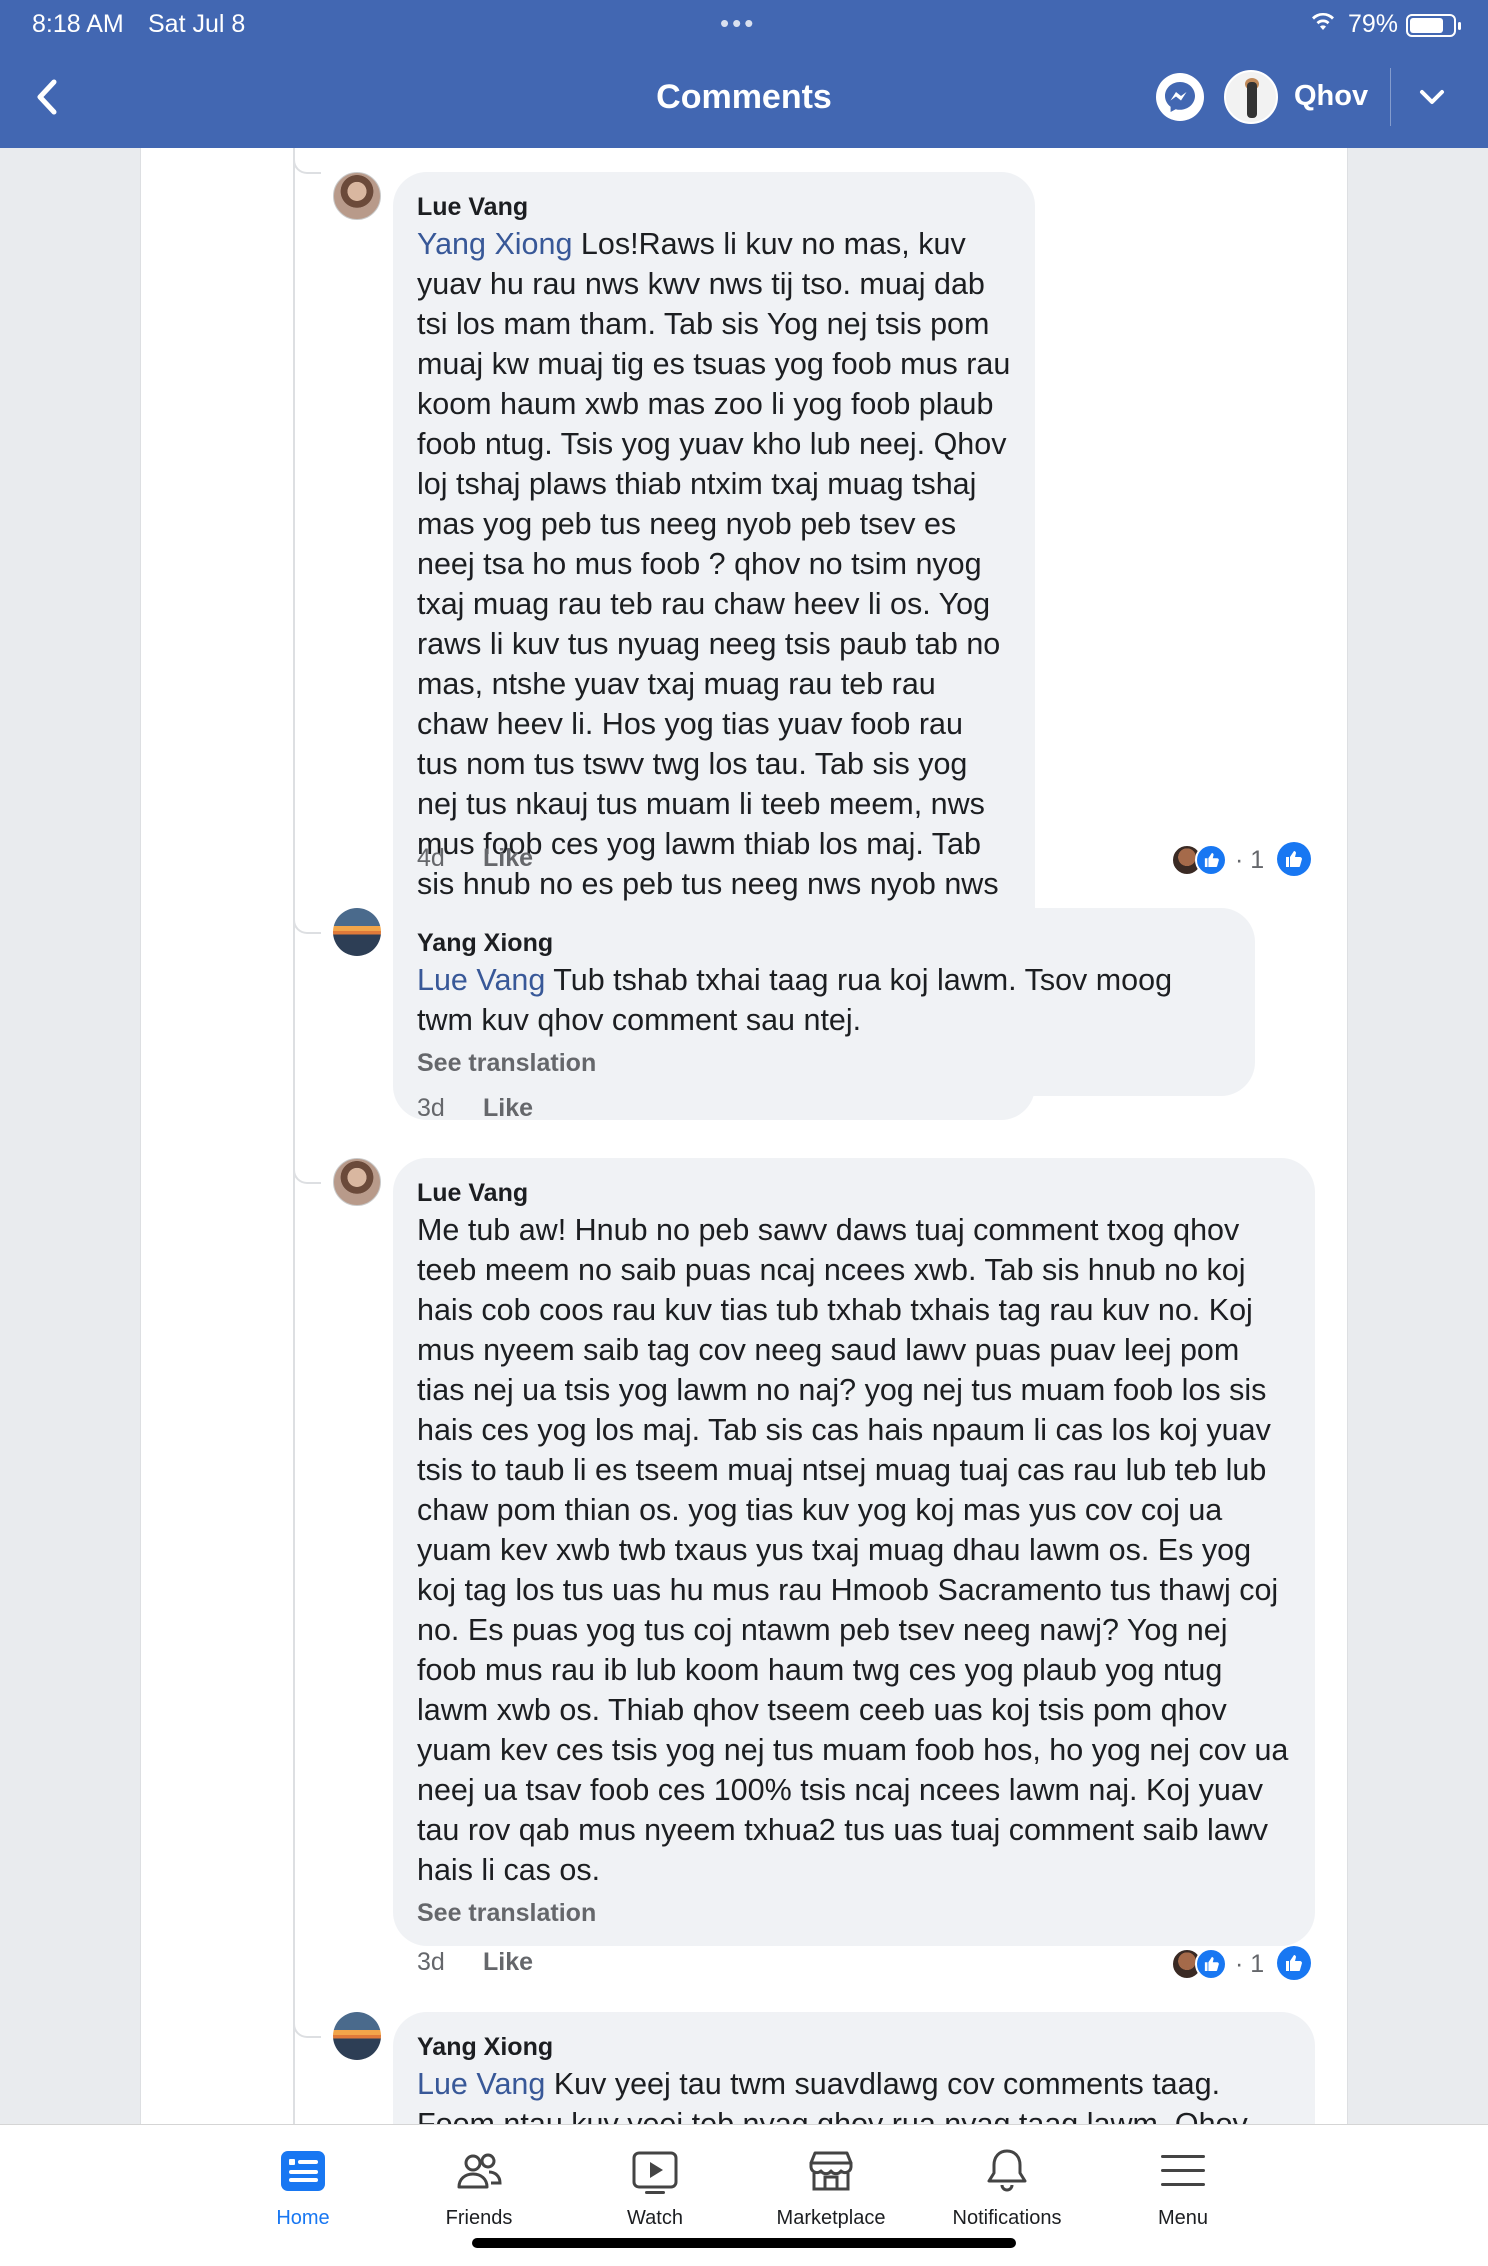 This screenshot has width=1488, height=2266. Describe the element at coordinates (479, 2171) in the screenshot. I see `friends-icon` at that location.